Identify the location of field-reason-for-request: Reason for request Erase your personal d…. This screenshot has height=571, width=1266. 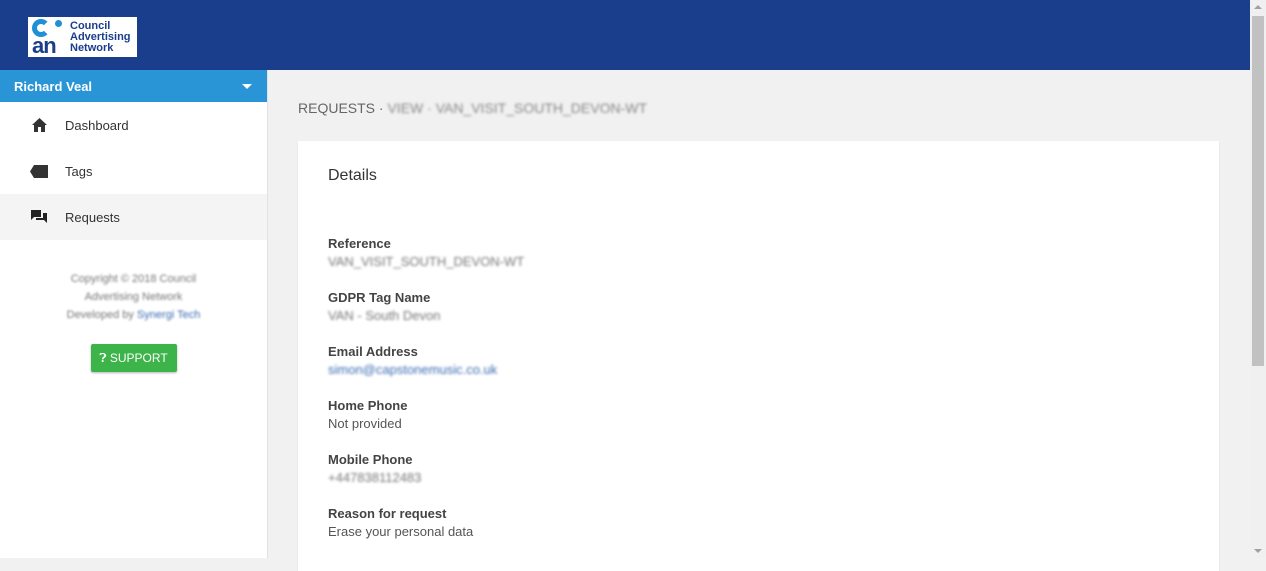
(401, 522).